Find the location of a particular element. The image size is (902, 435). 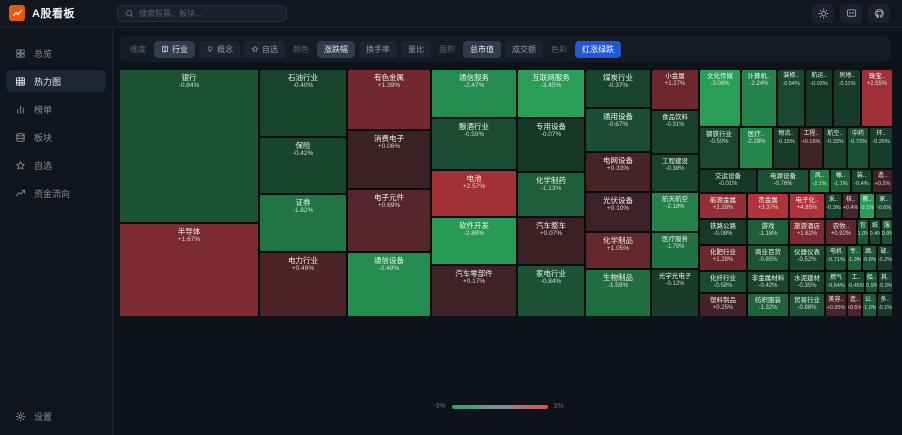

treemap-cell: 光学光电子 -0.12% is located at coordinates (675, 293).